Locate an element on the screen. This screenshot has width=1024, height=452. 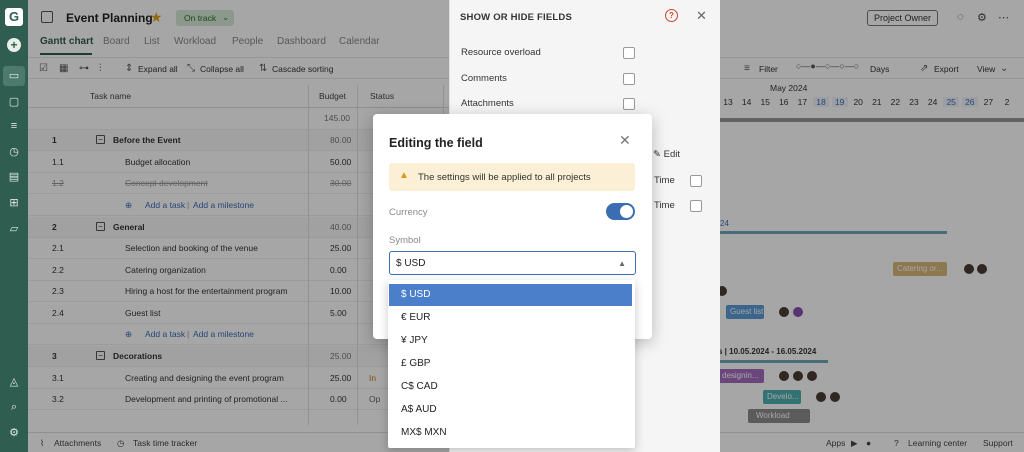
edit-link: ✎ Edit is located at coordinates (666, 154).